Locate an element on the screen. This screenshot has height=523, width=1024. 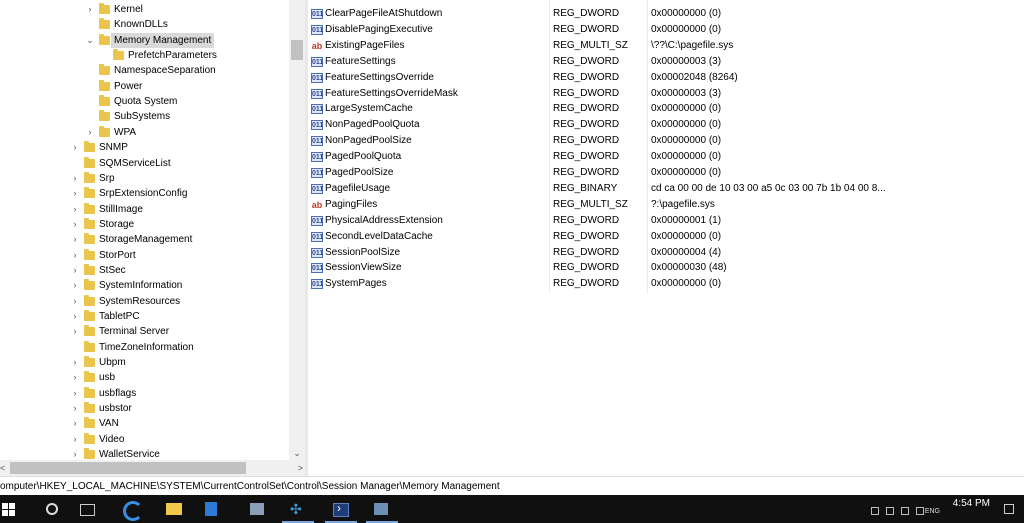
task-view-icon is located at coordinates (87, 510).